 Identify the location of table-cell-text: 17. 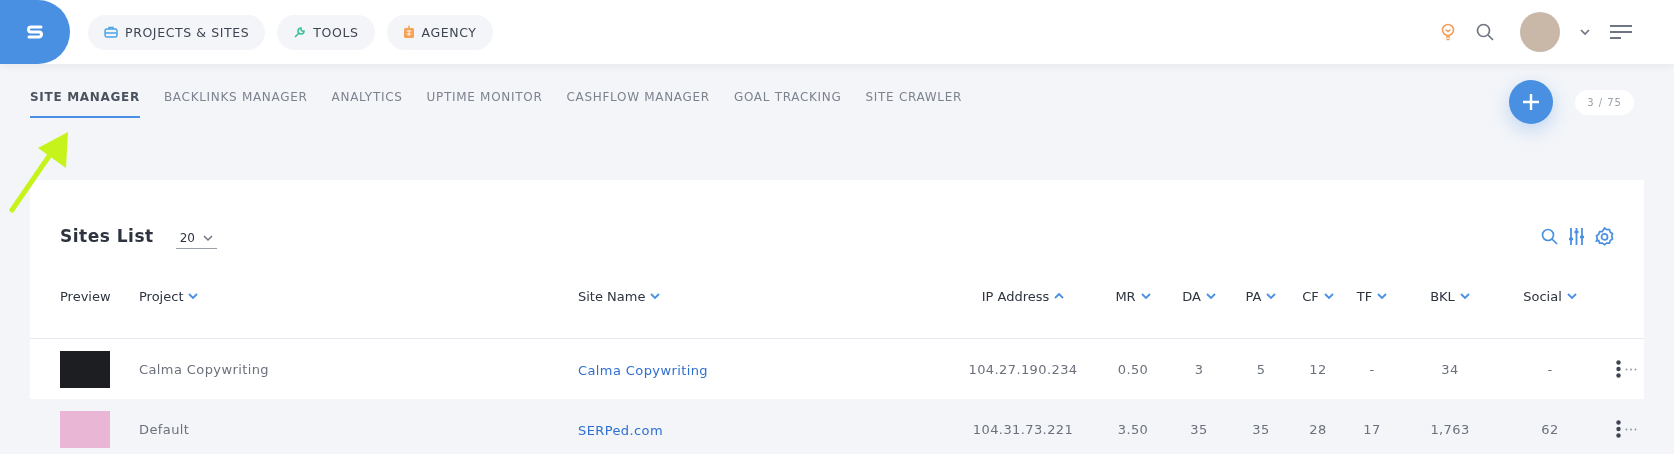
(1372, 429).